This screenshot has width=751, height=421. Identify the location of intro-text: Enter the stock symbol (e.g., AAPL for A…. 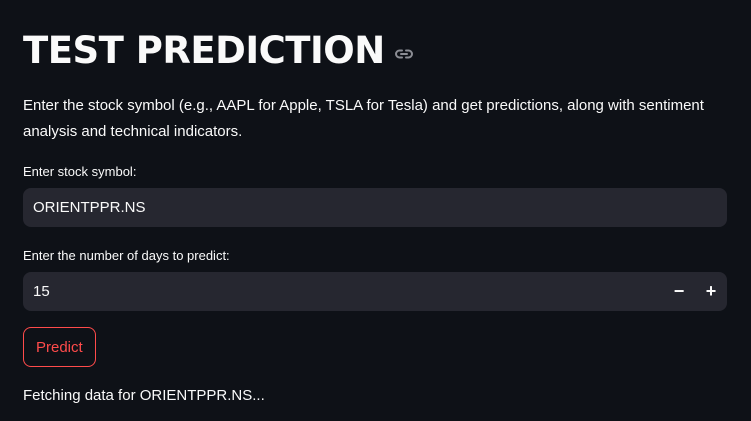
(363, 118).